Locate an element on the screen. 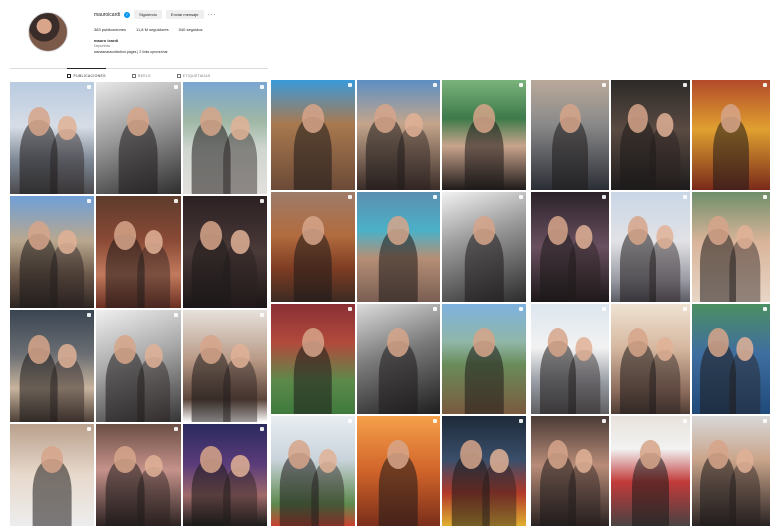 Image resolution: width=770 pixels, height=526 pixels. following-count: 540 seguidos is located at coordinates (191, 29).